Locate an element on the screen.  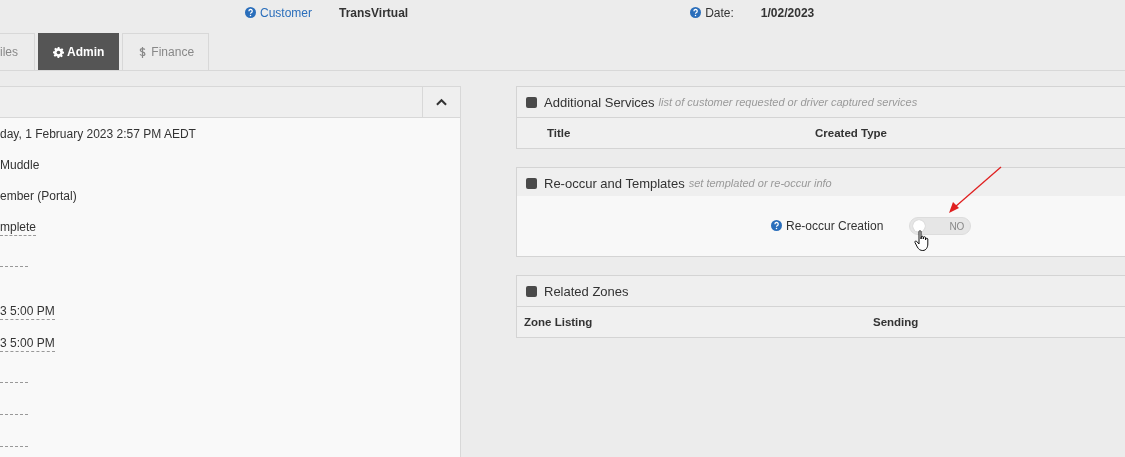
section-subtitle: list of customer requested or driver captured services is located at coordinates (788, 102).